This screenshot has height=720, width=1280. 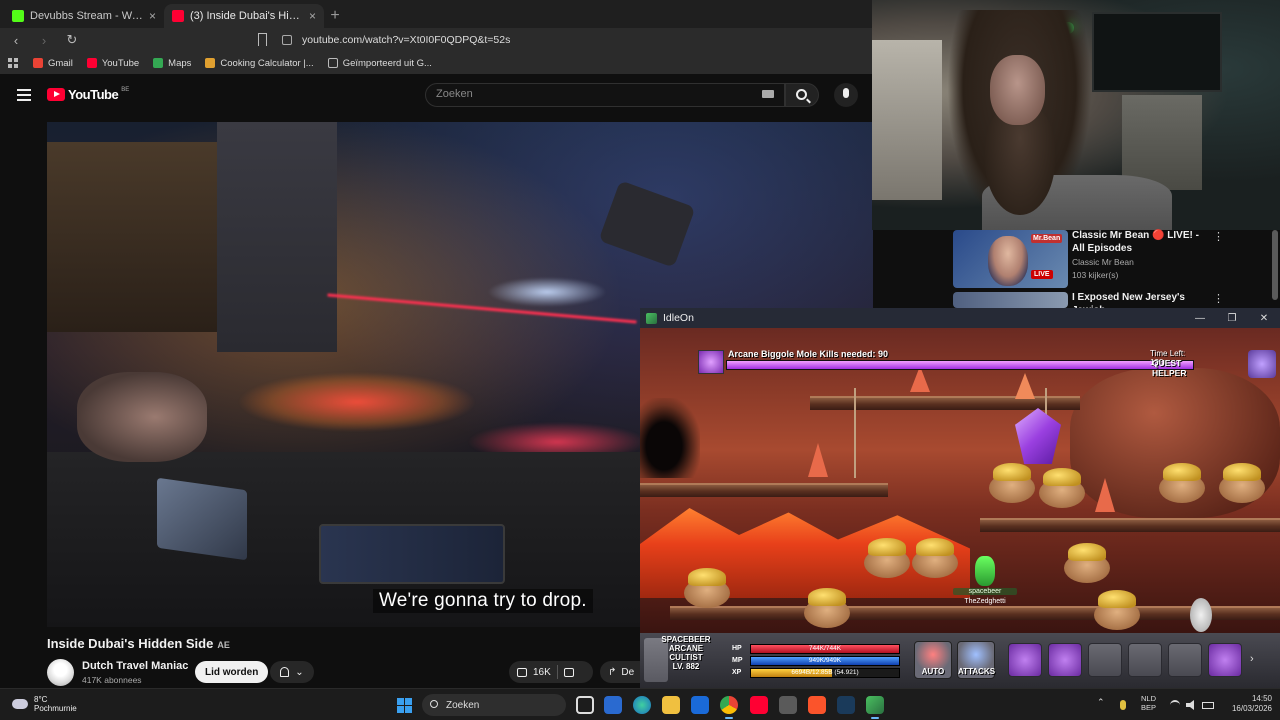 I want to click on youtube-logo: YouTube BE, so click(x=88, y=94).